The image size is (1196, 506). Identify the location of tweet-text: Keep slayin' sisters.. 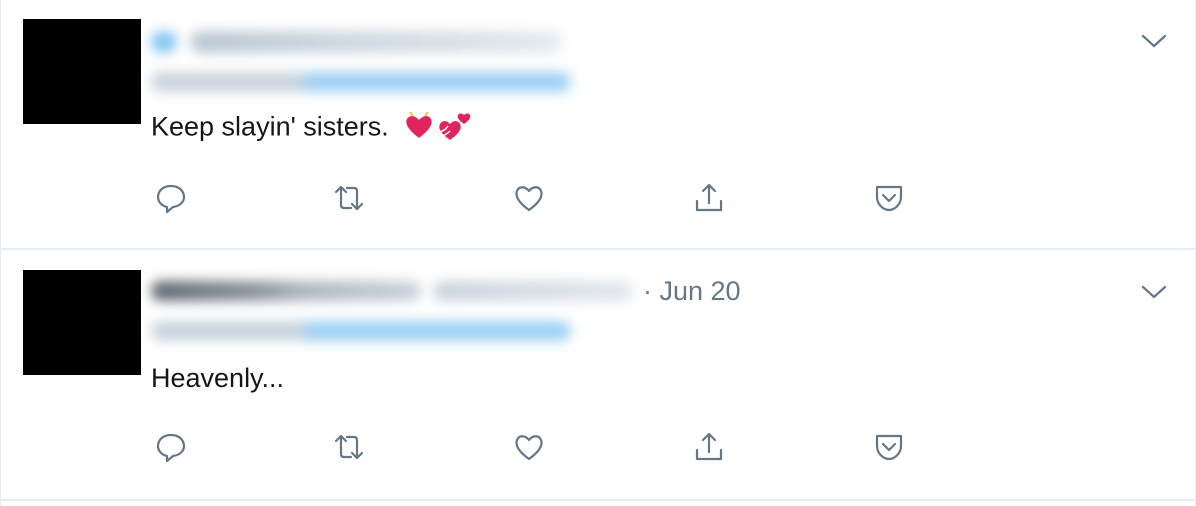
(312, 128).